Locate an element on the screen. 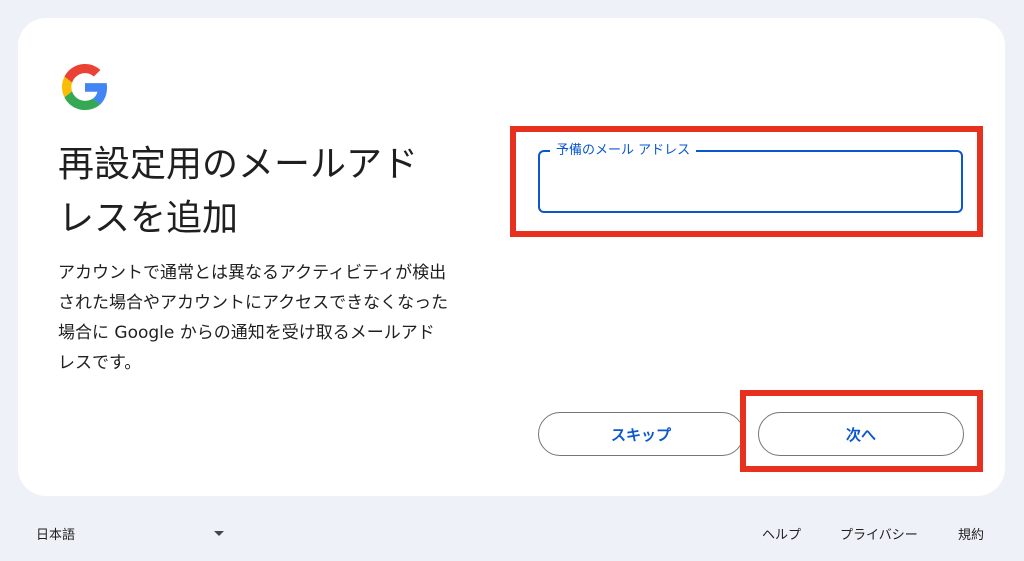  recovery-email-input is located at coordinates (750, 181).